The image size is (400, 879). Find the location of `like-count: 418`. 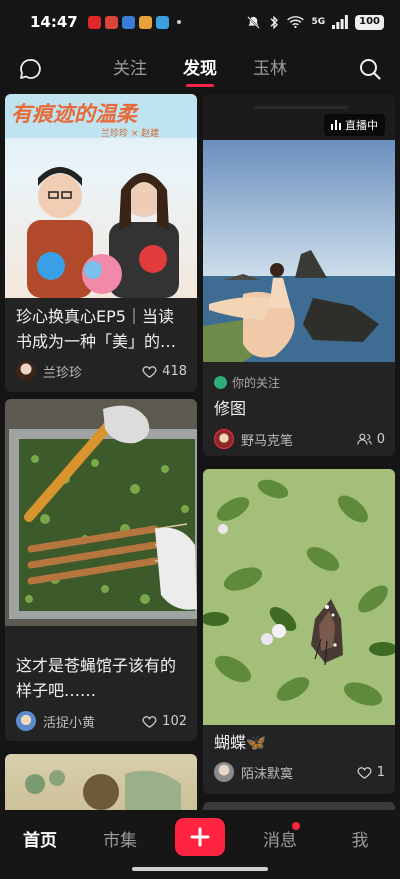

like-count: 418 is located at coordinates (174, 371).